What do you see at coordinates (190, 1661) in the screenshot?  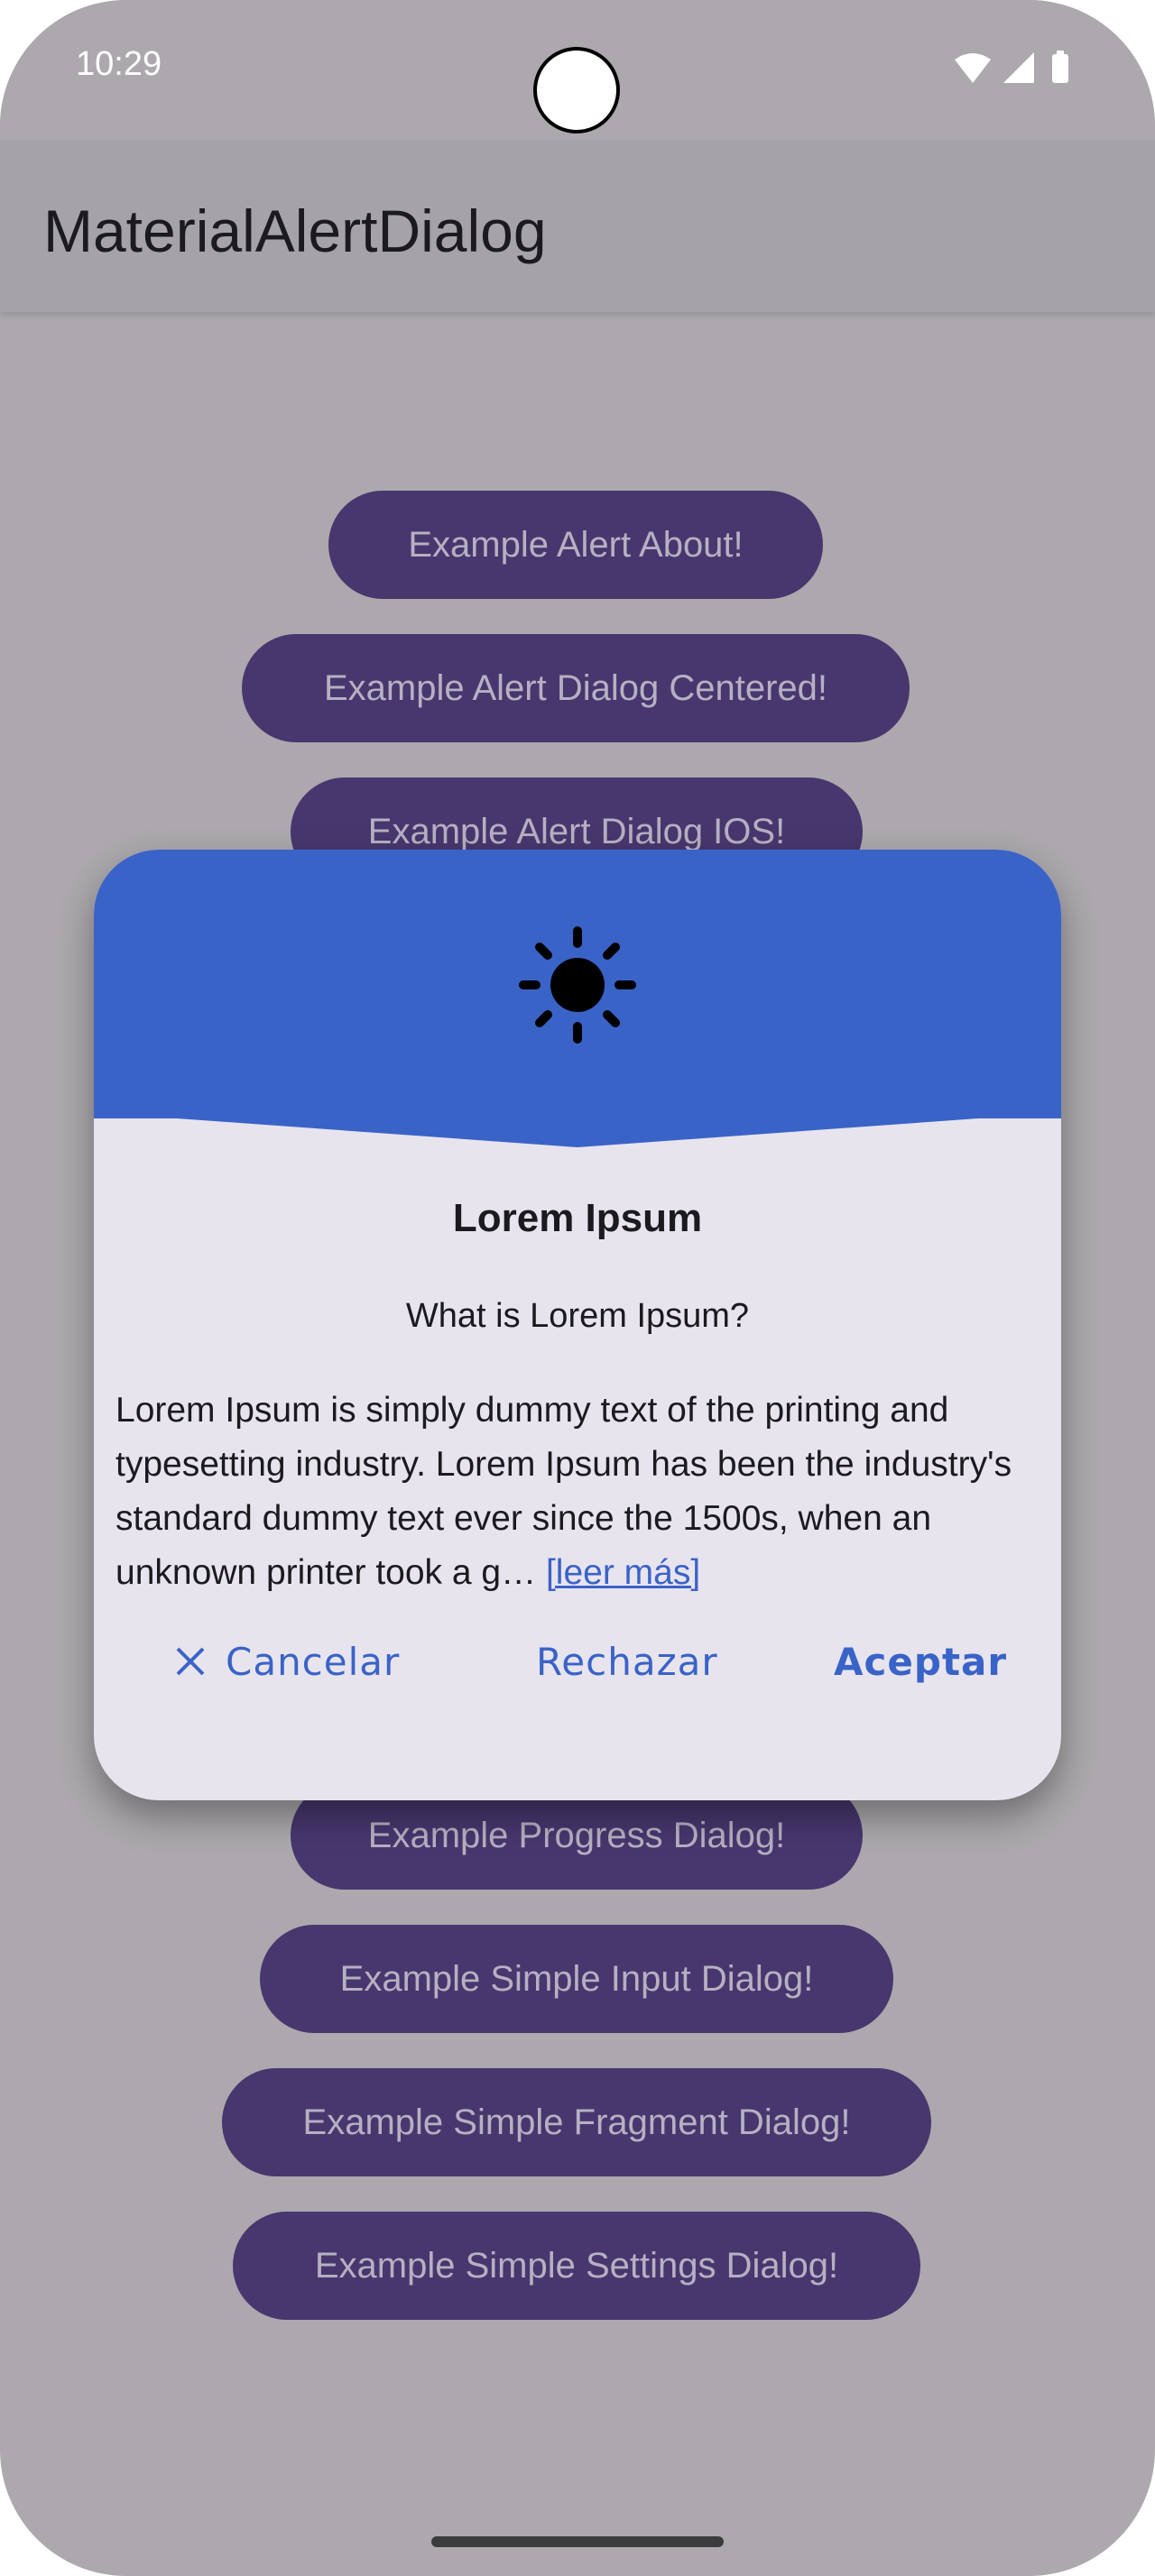 I see `close-icon` at bounding box center [190, 1661].